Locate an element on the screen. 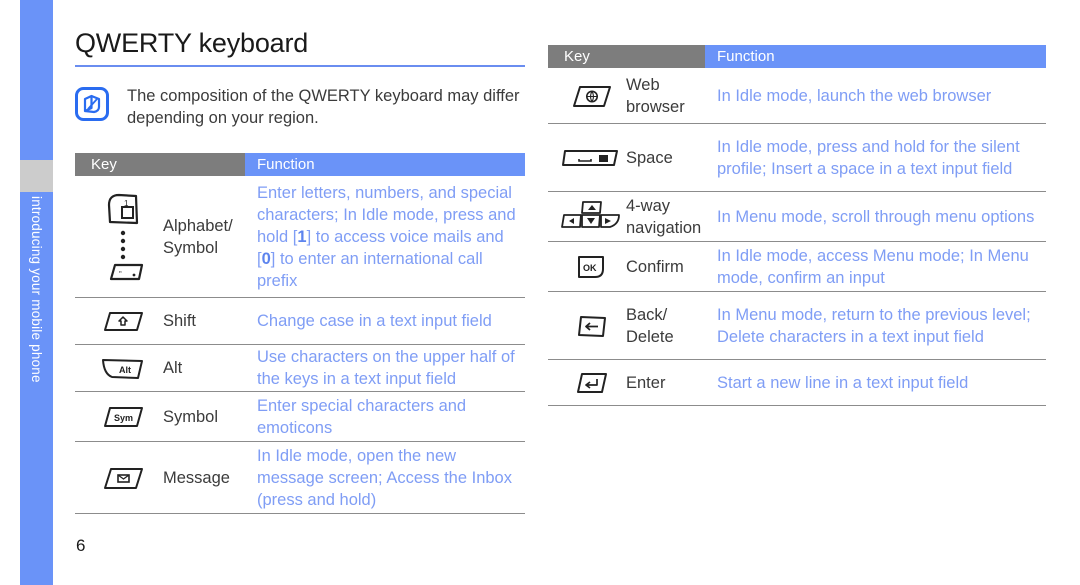 Image resolution: width=1080 pixels, height=585 pixels. page-title: QWERTY keyboard is located at coordinates (192, 43).